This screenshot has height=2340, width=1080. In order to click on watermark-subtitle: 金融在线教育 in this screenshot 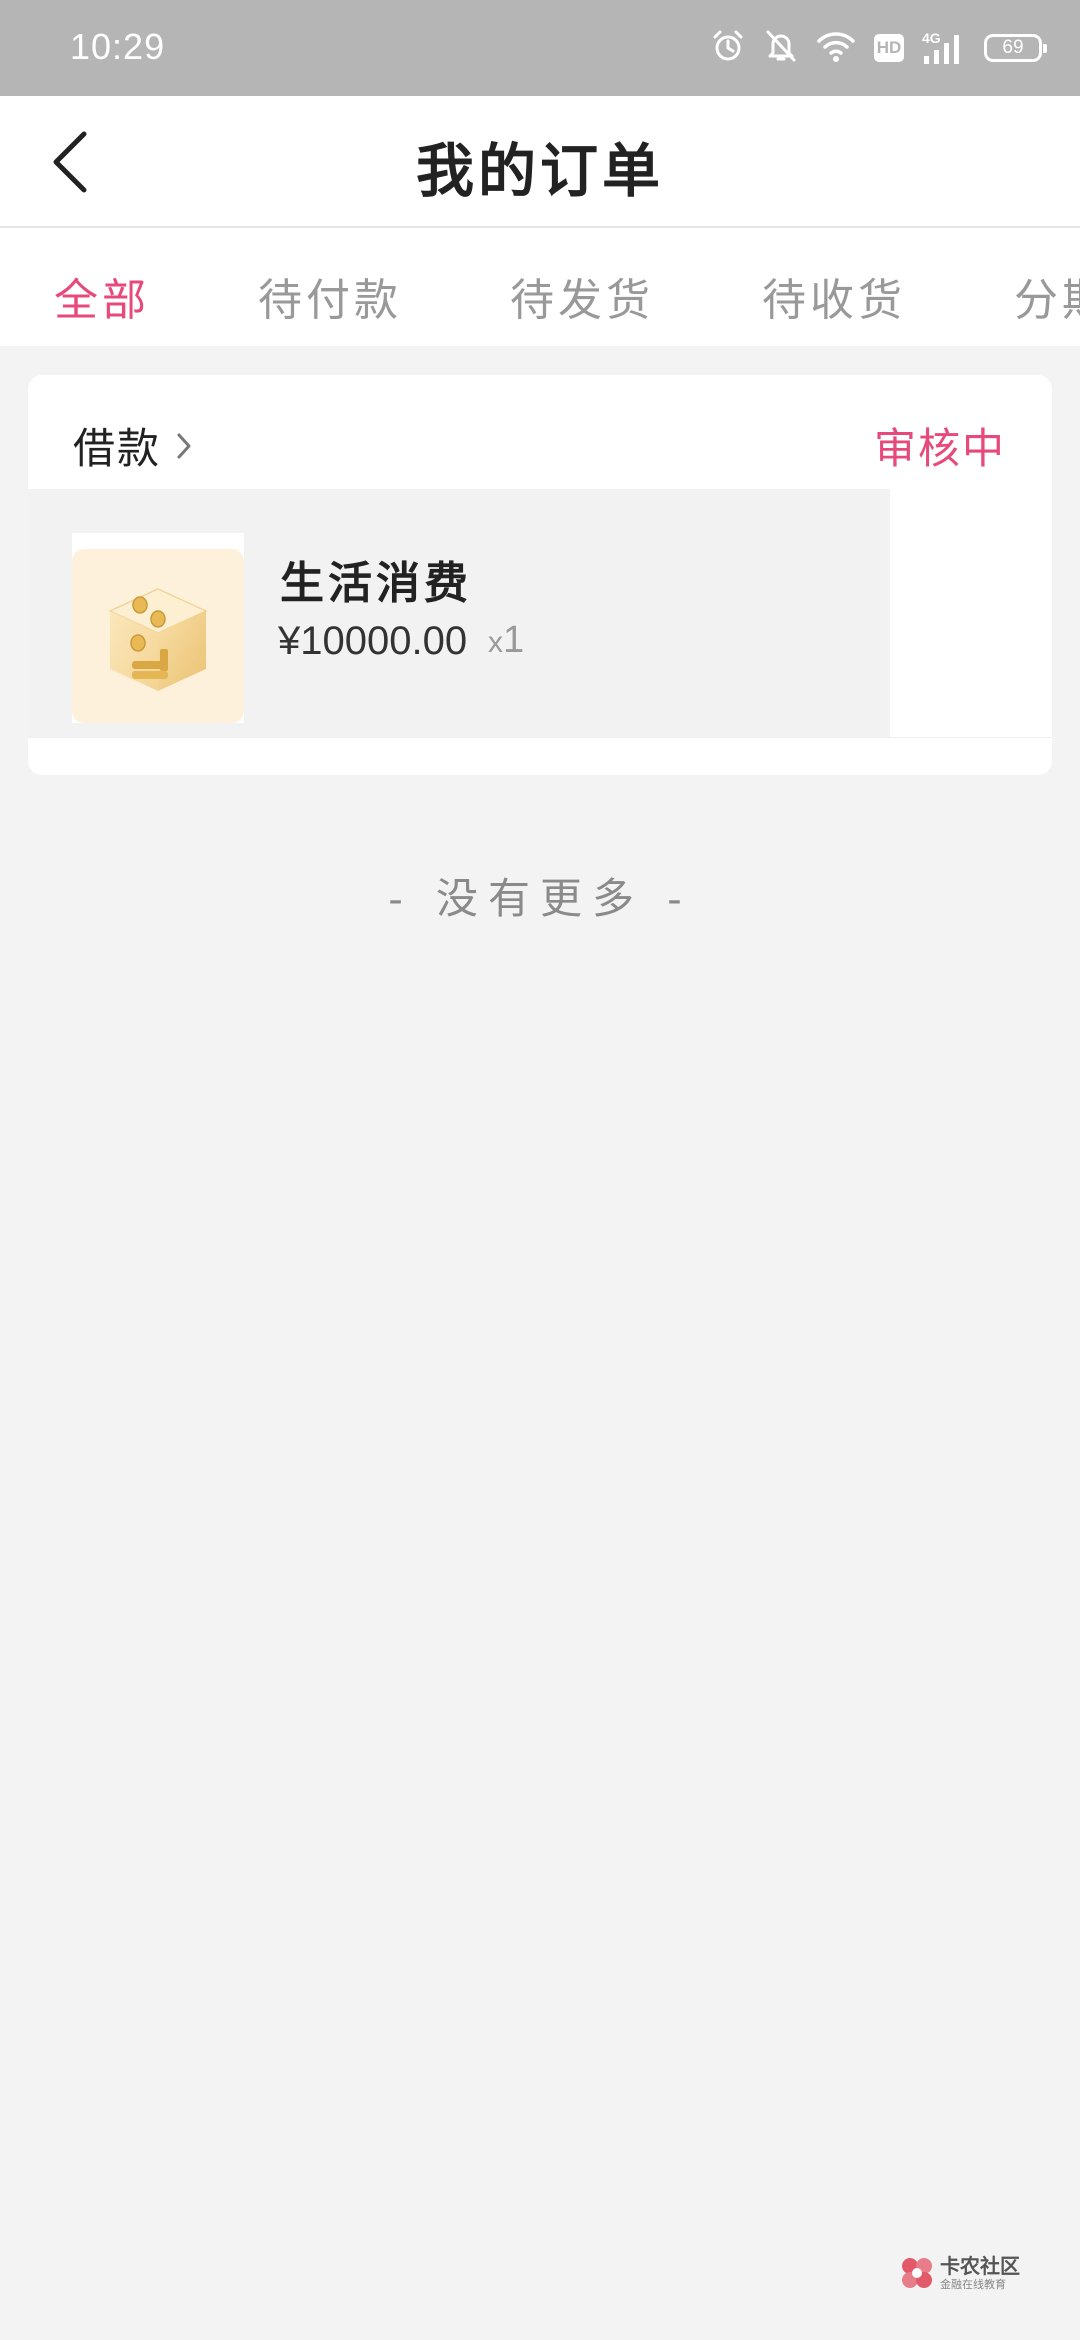, I will do `click(973, 2284)`.